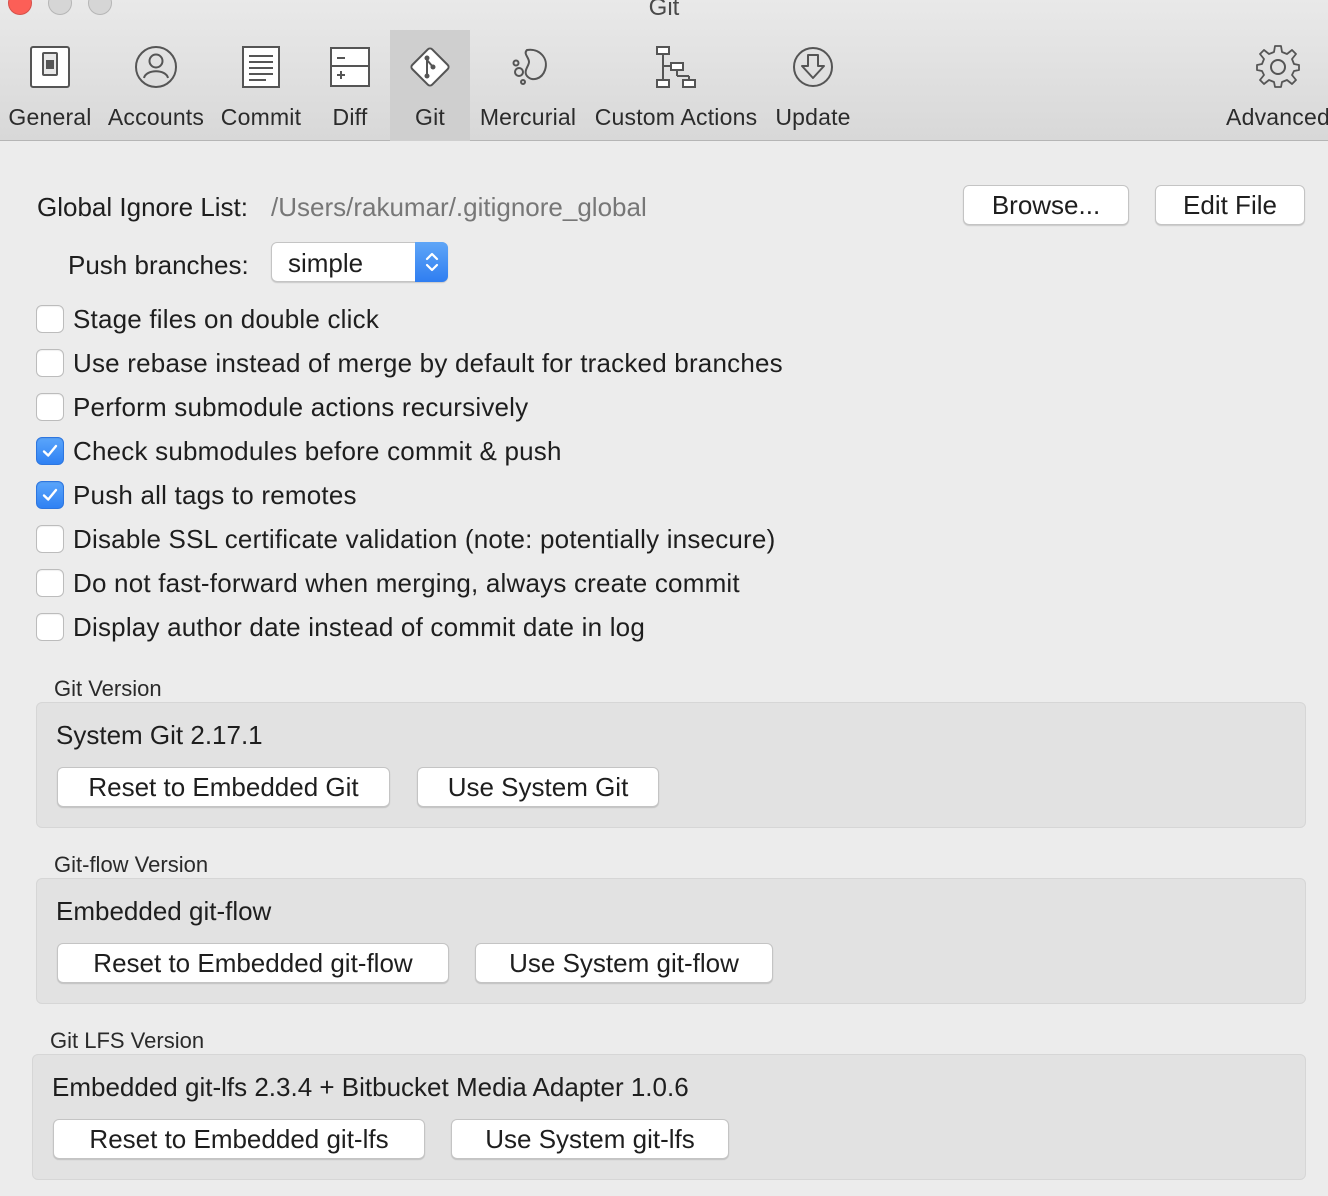 This screenshot has height=1196, width=1328. I want to click on option-row: Check submodules before commit & push, so click(299, 451).